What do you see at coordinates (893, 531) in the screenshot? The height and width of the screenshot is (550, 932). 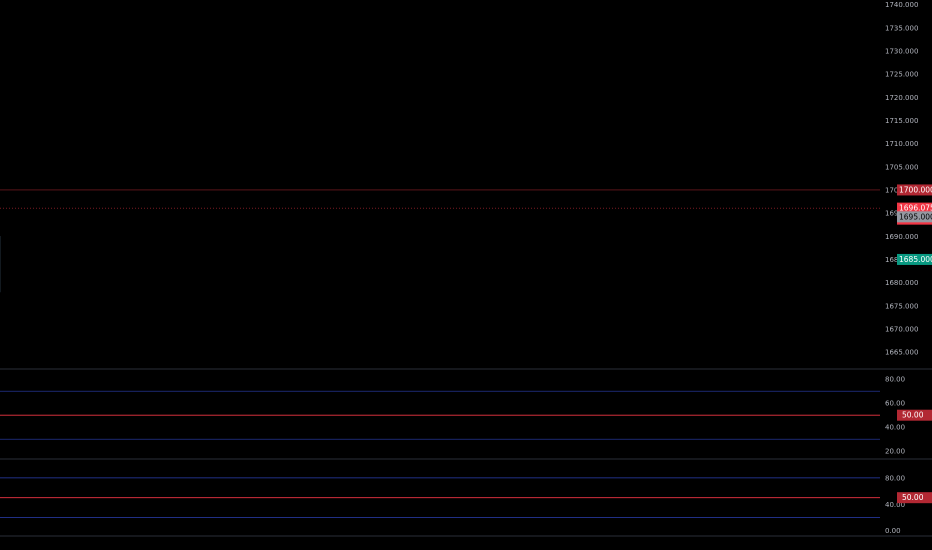 I see `y-tick-label: 0.00` at bounding box center [893, 531].